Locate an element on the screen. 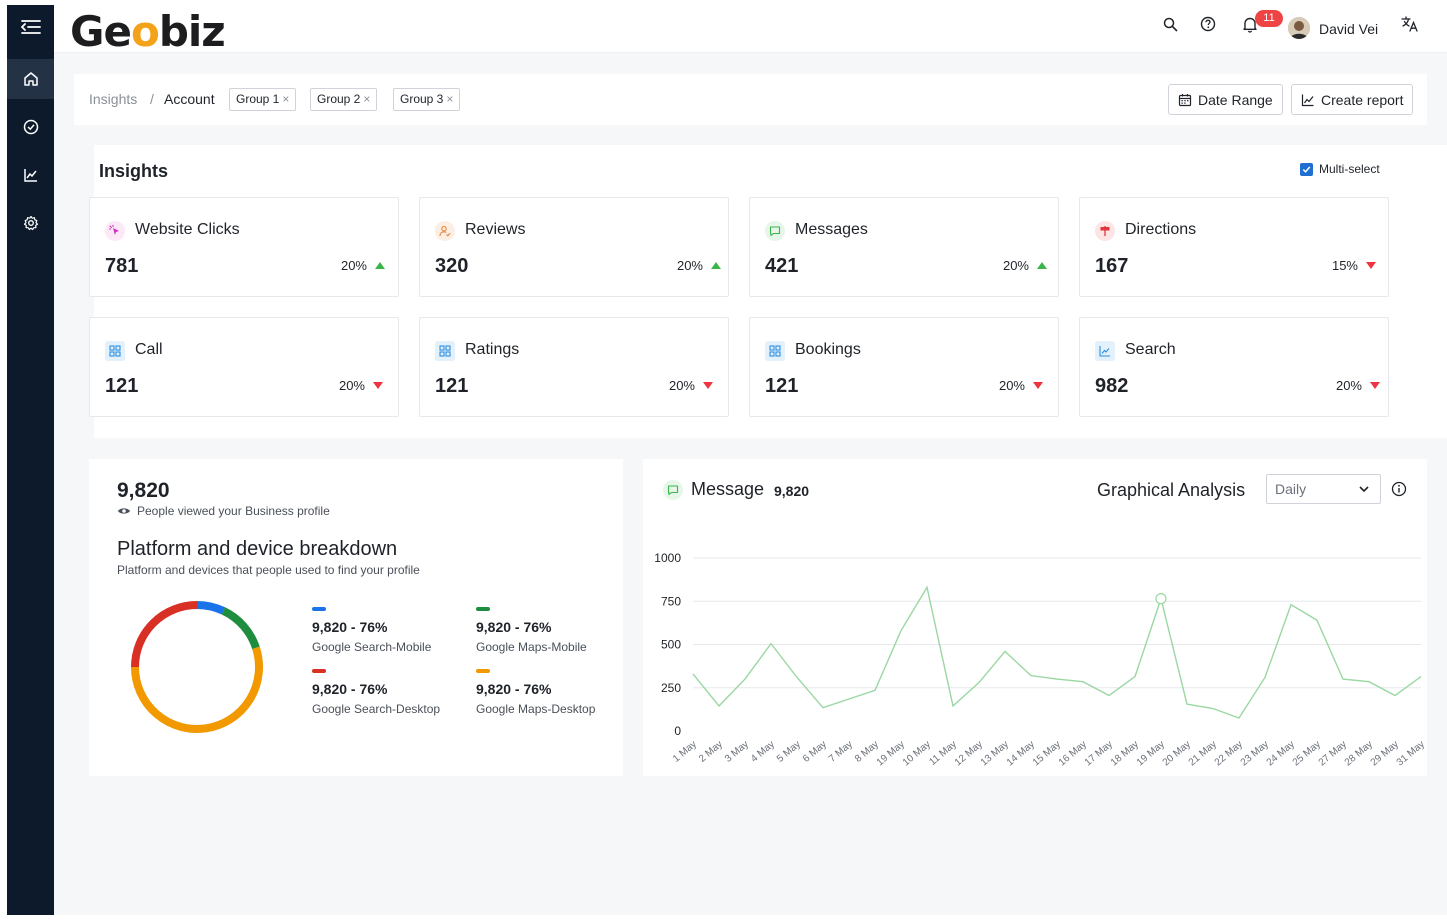 The image size is (1447, 923). language-button is located at coordinates (1410, 24).